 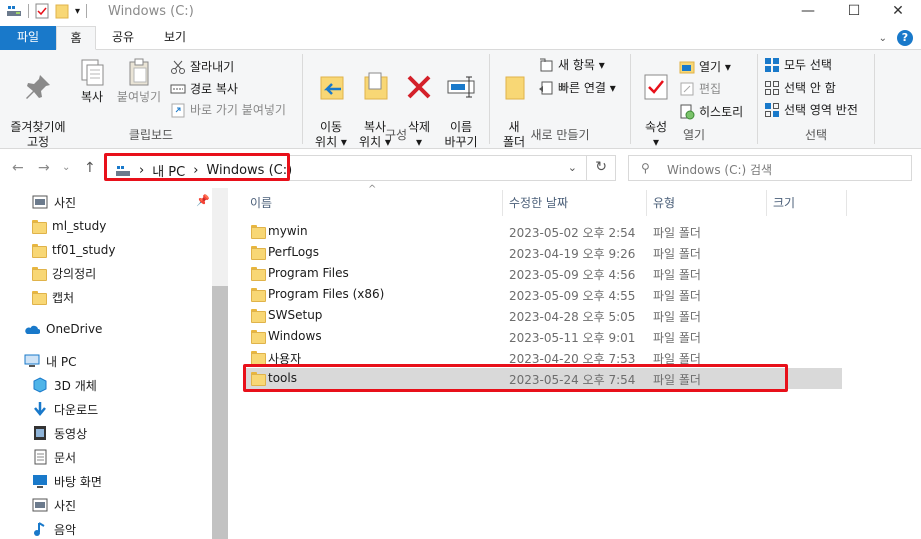 I want to click on select-all-icon, so click(x=772, y=65).